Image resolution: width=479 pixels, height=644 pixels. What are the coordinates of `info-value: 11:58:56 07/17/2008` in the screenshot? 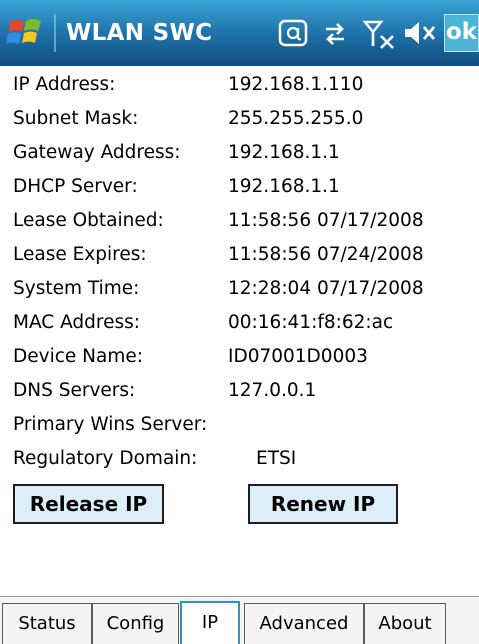 It's located at (326, 220).